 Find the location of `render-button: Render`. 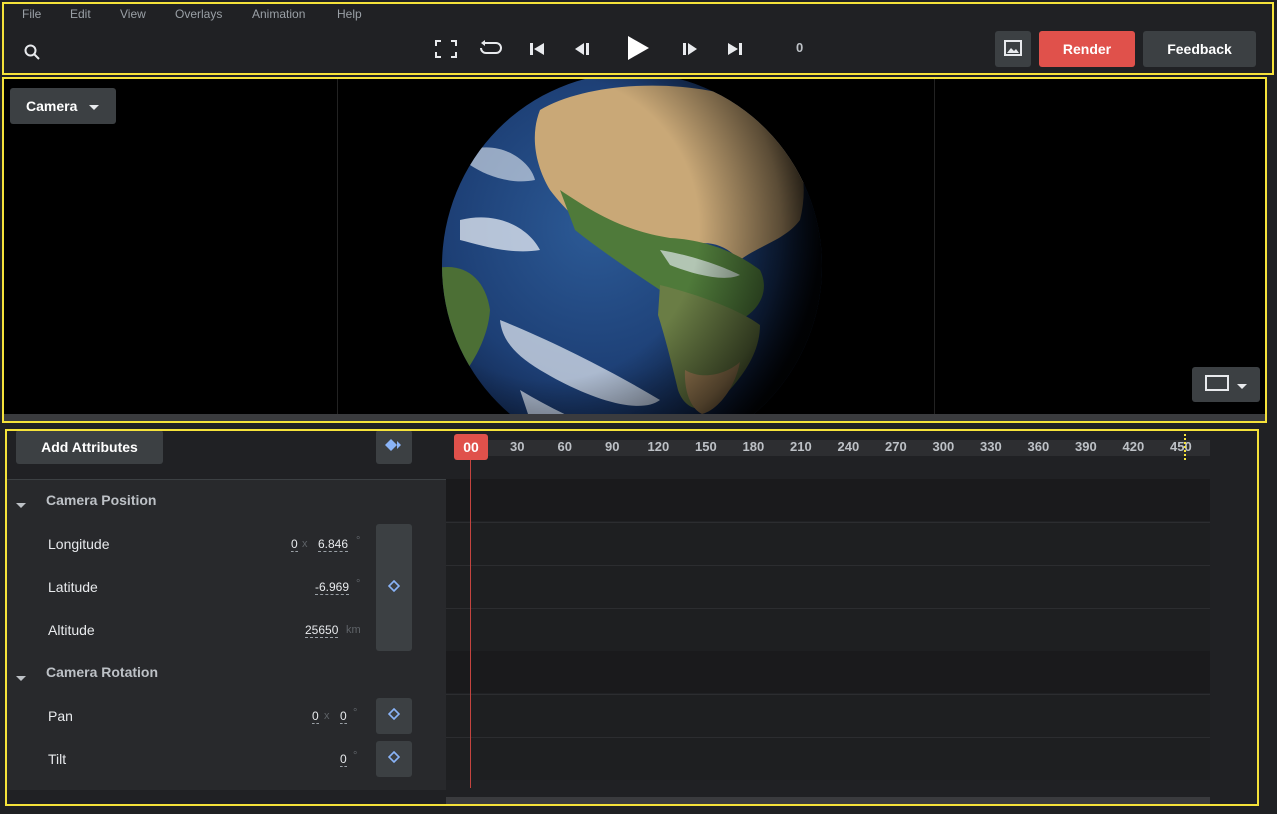

render-button: Render is located at coordinates (1087, 49).